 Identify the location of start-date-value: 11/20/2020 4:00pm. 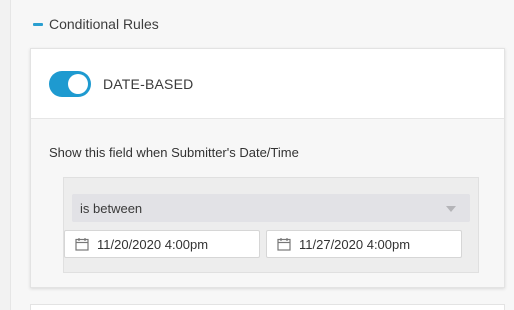
(153, 244).